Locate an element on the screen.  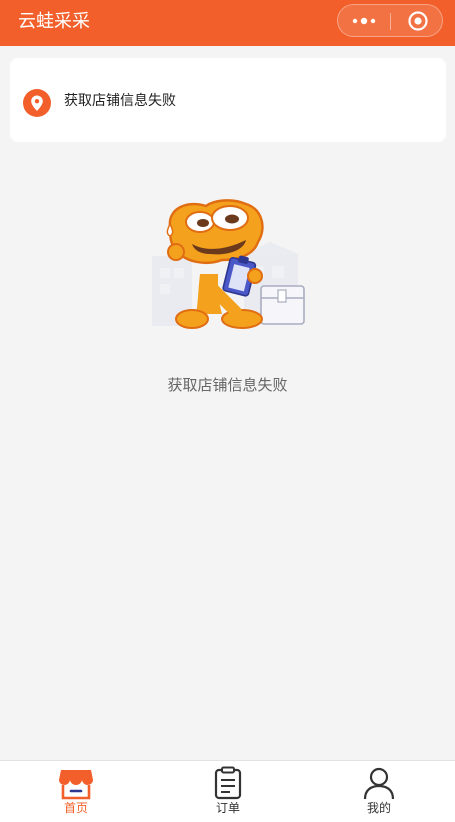
tab-home: 首页 is located at coordinates (76, 791).